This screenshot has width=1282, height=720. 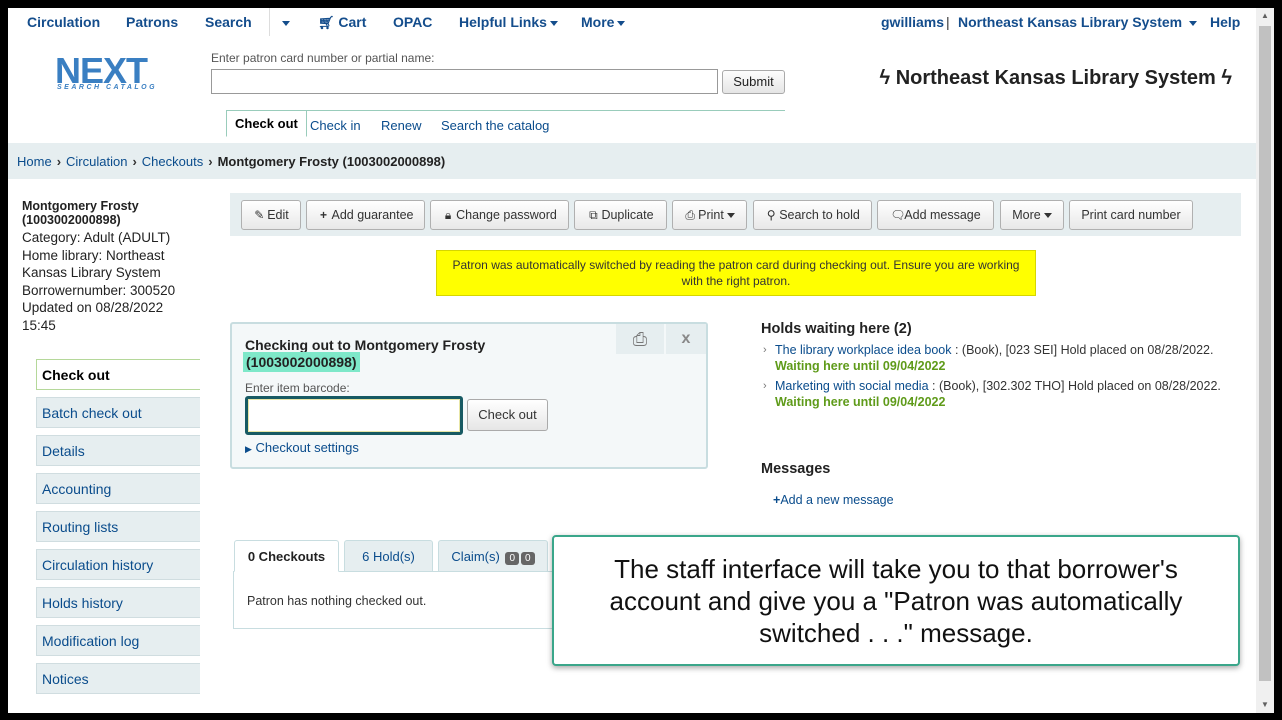 What do you see at coordinates (118, 678) in the screenshot?
I see `side-menu-notices: Notices` at bounding box center [118, 678].